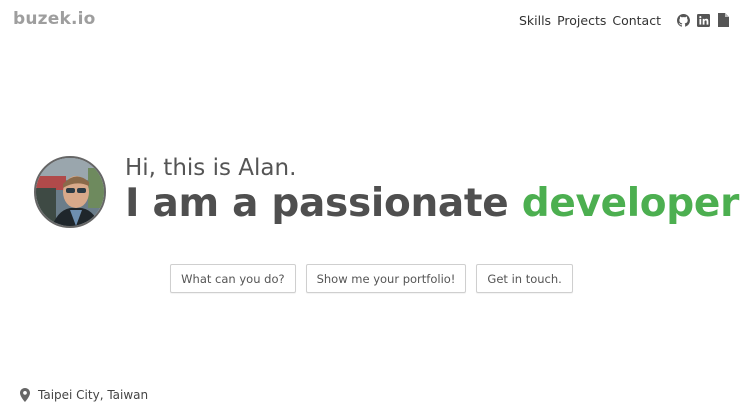 This screenshot has width=743, height=418. Describe the element at coordinates (54, 19) in the screenshot. I see `site-logo: buzek.io` at that location.